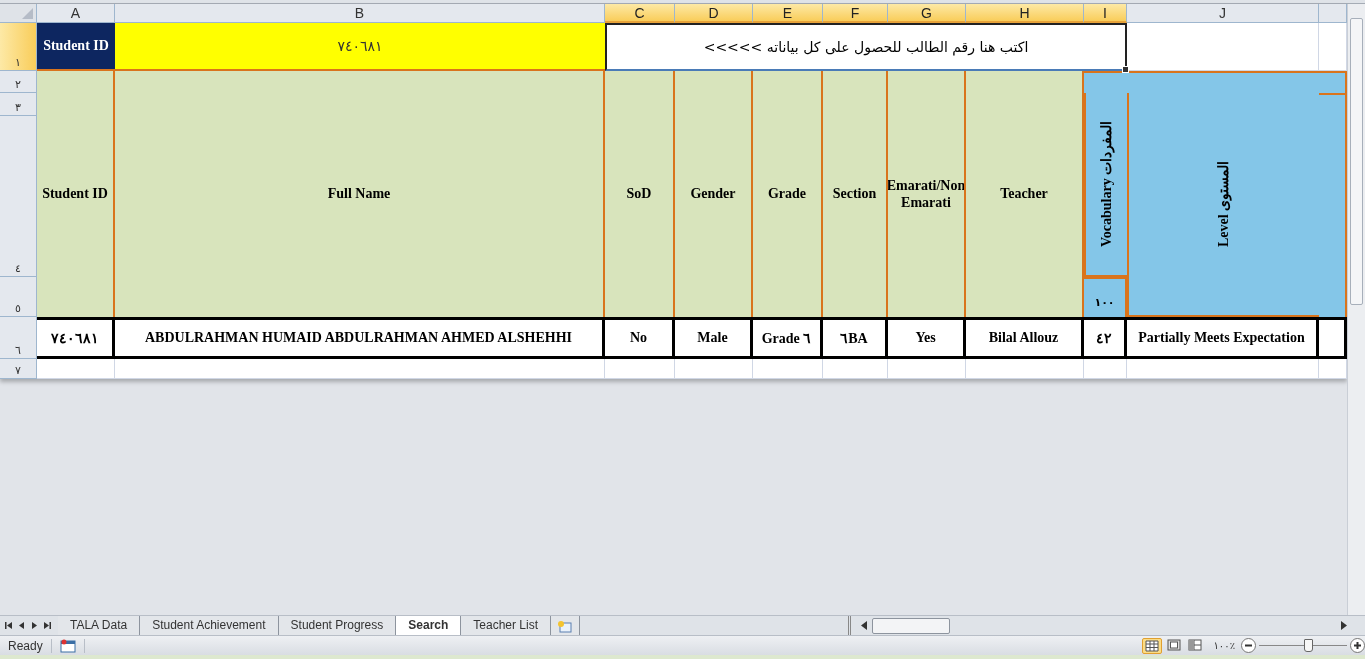 This screenshot has height=659, width=1365. I want to click on row-header: ٣, so click(18, 104).